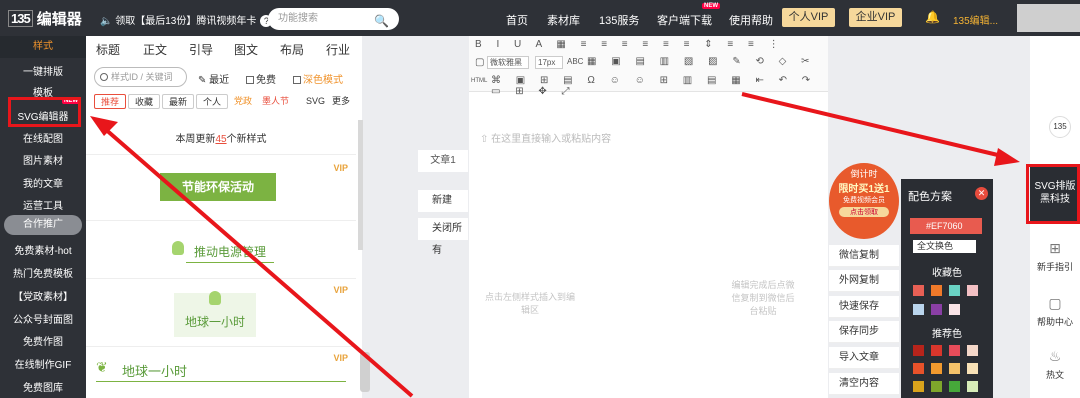 This screenshot has height=398, width=1080. I want to click on arrow-head-left, so click(104, 126).